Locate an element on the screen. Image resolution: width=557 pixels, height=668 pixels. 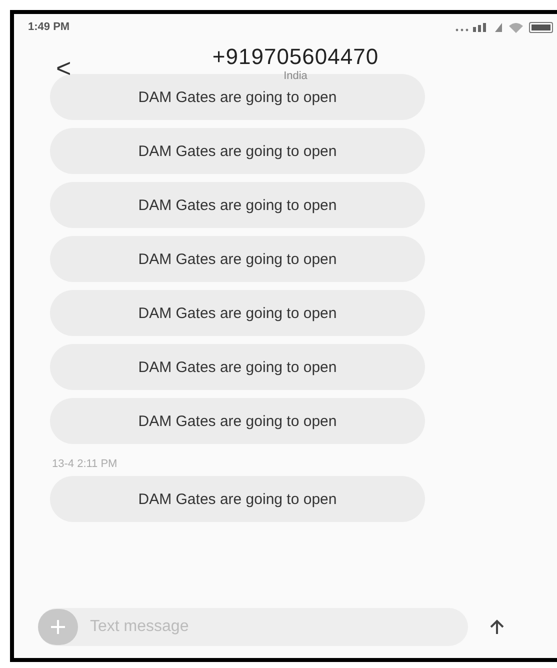
contact-country: India is located at coordinates (296, 76).